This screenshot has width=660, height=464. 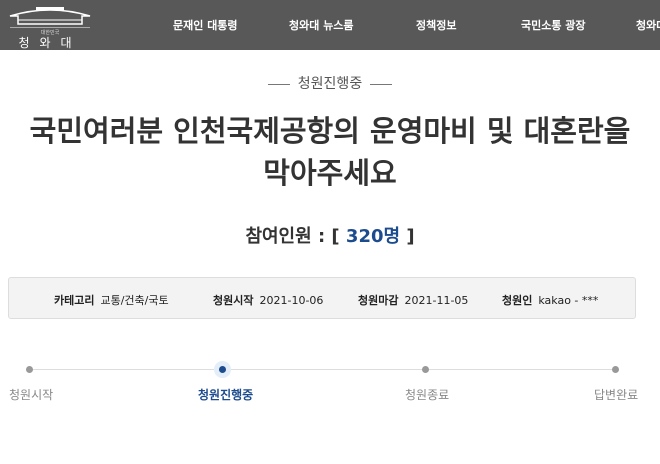 I want to click on info-category: 카테고리 교통/건축/국토, so click(x=111, y=300).